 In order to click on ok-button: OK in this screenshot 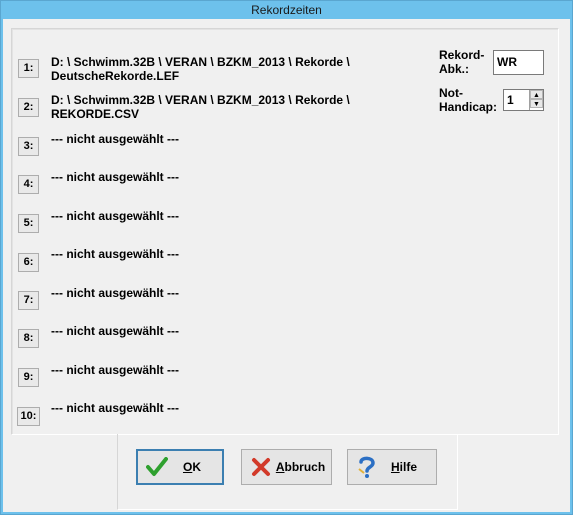, I will do `click(180, 467)`.